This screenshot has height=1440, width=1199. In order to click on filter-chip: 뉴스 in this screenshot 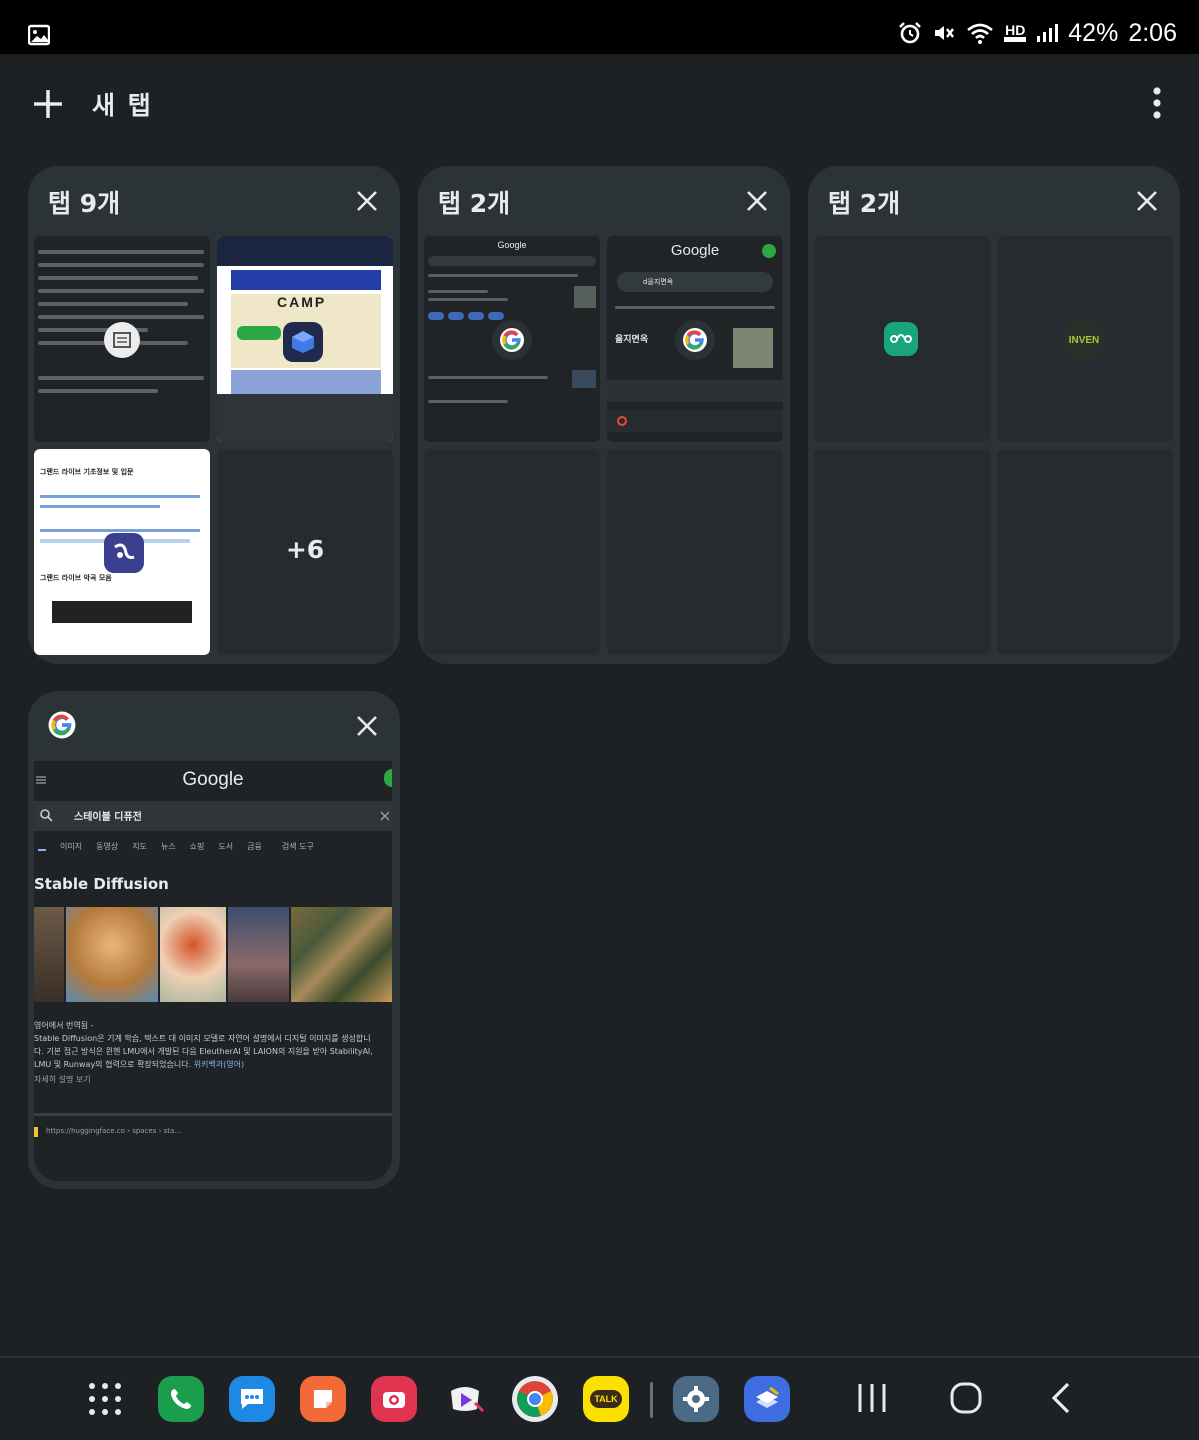, I will do `click(168, 846)`.